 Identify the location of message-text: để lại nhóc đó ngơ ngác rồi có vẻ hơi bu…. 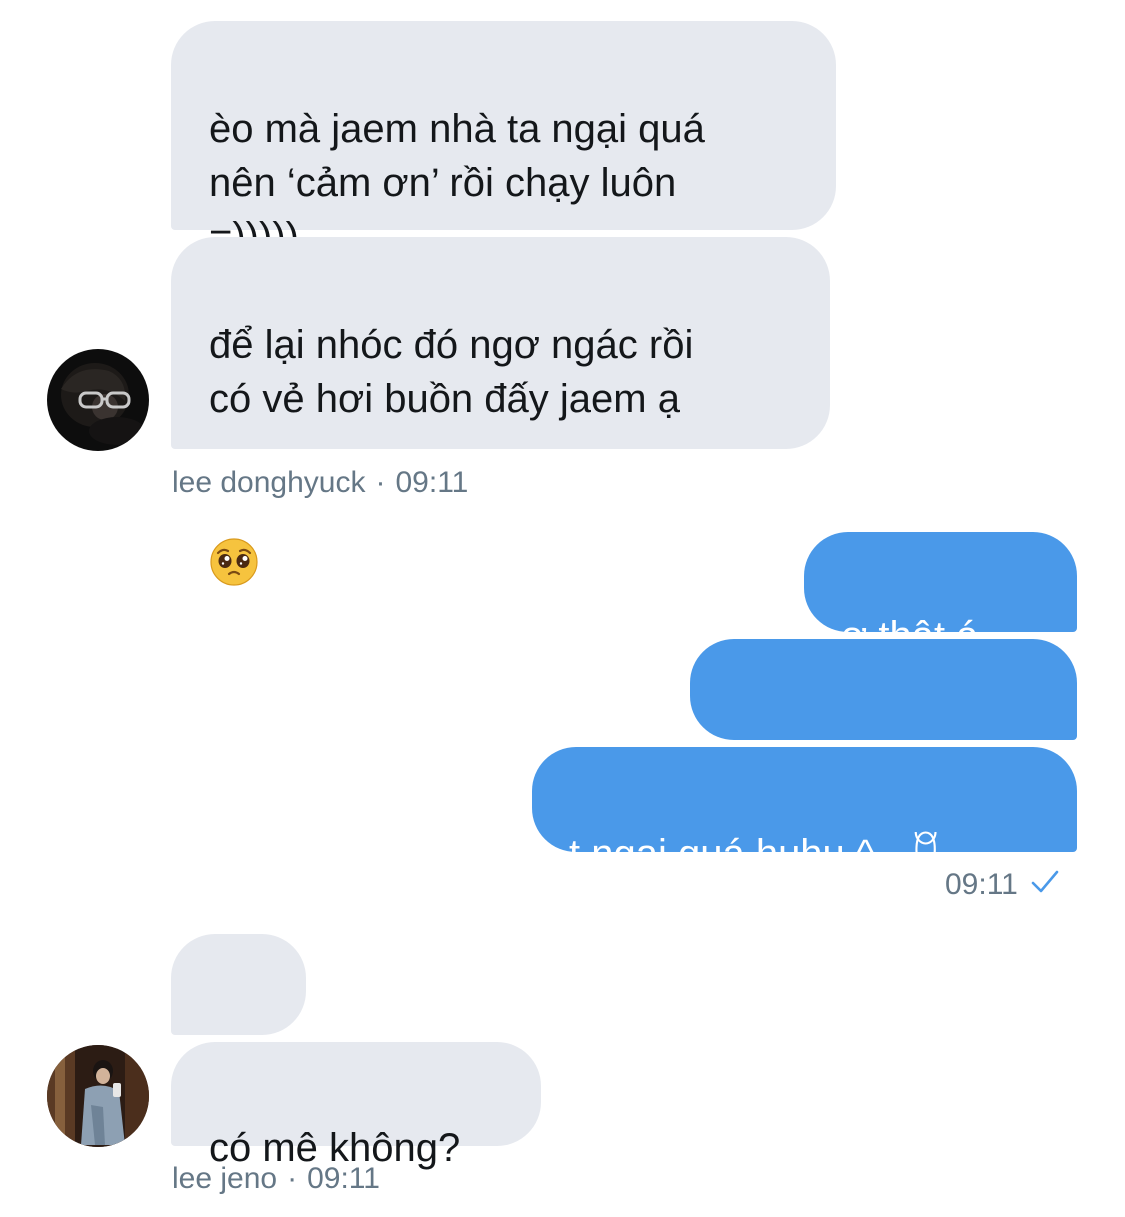
(451, 372).